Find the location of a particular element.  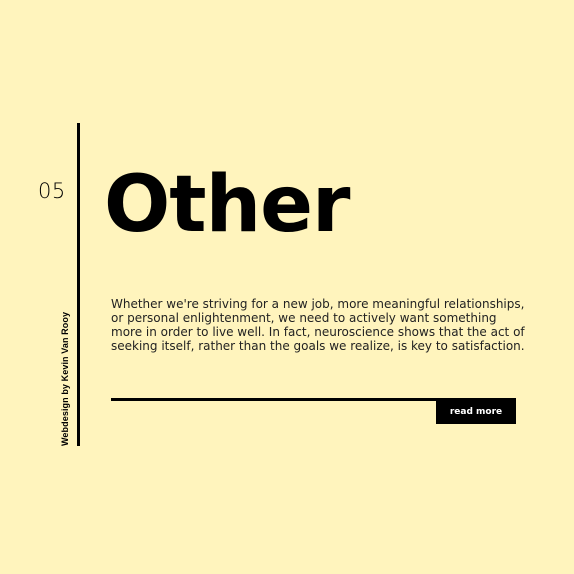

section-title: Other is located at coordinates (227, 205).